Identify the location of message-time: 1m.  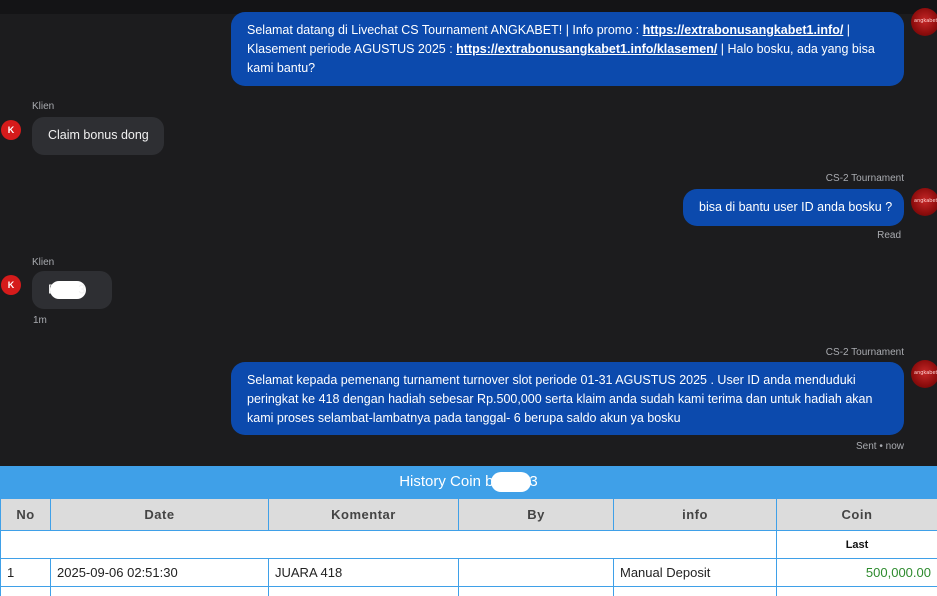
(40, 320).